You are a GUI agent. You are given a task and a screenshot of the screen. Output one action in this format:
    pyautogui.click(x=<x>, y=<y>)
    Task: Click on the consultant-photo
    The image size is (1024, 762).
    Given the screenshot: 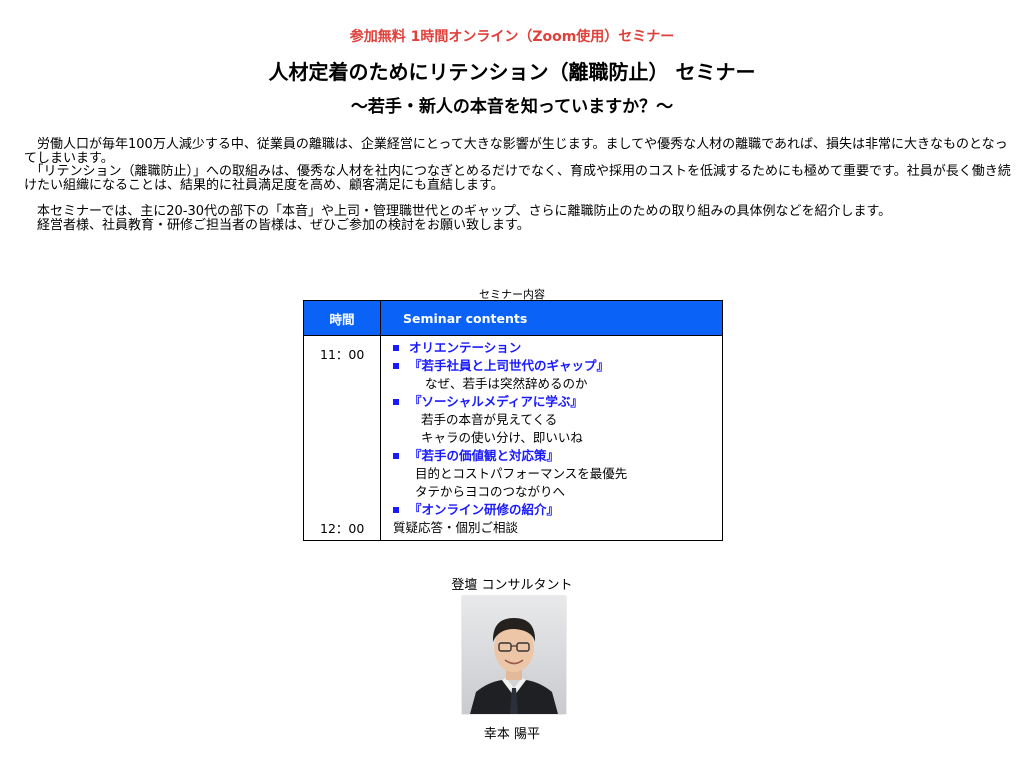 What is the action you would take?
    pyautogui.click(x=514, y=655)
    